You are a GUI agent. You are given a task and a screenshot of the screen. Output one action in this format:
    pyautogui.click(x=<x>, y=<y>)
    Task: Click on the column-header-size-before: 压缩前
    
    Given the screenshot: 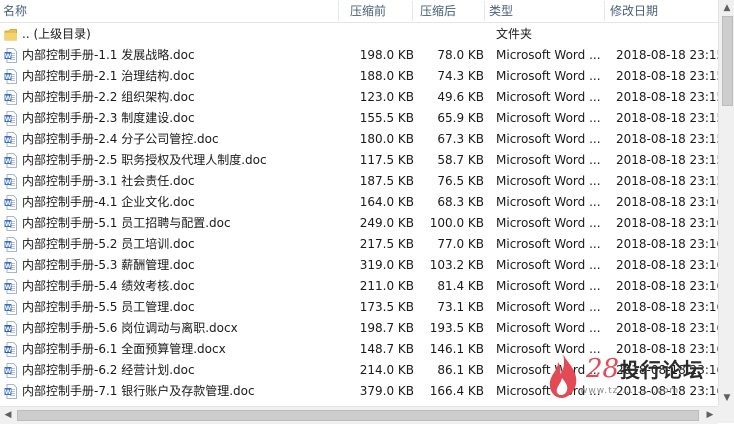 What is the action you would take?
    pyautogui.click(x=368, y=11)
    